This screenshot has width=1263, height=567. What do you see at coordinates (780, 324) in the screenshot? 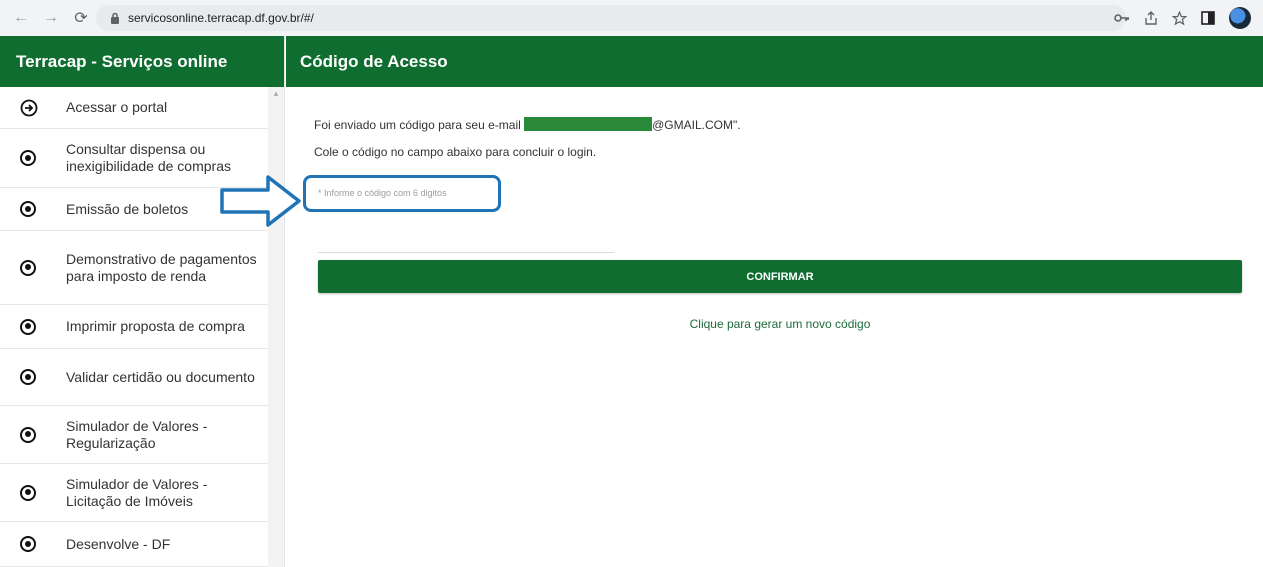
I see `new-code-link: Clique para gerar um novo código` at bounding box center [780, 324].